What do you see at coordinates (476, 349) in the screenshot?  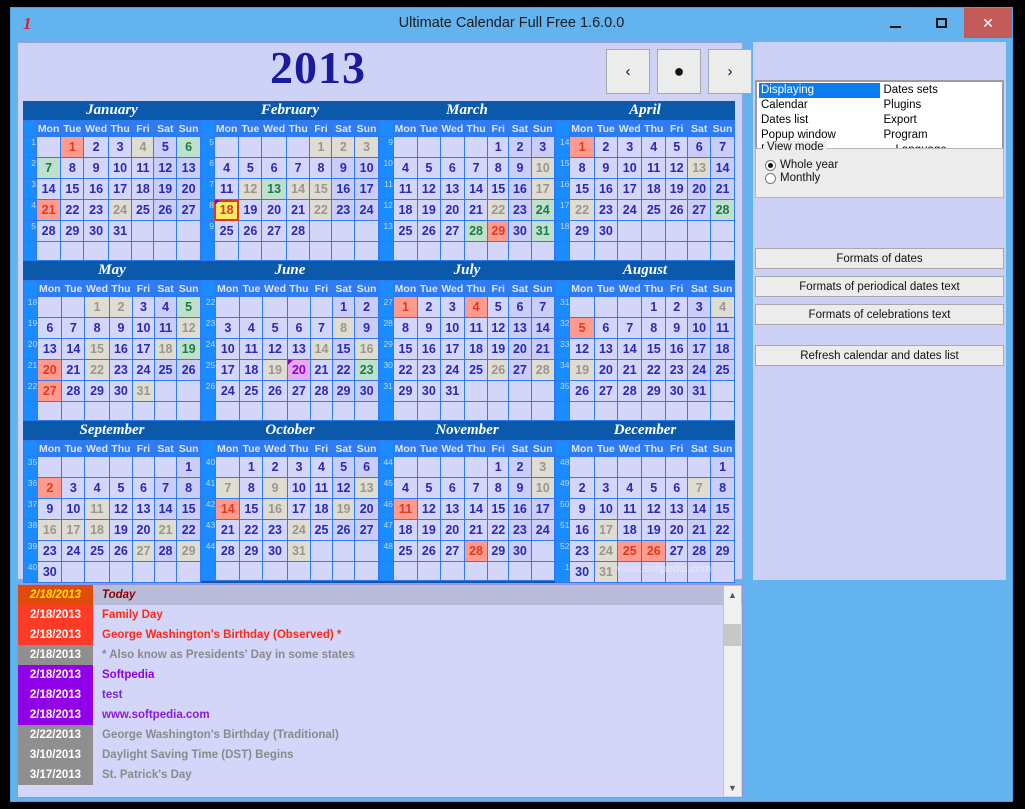 I see `calendar-day: 18` at bounding box center [476, 349].